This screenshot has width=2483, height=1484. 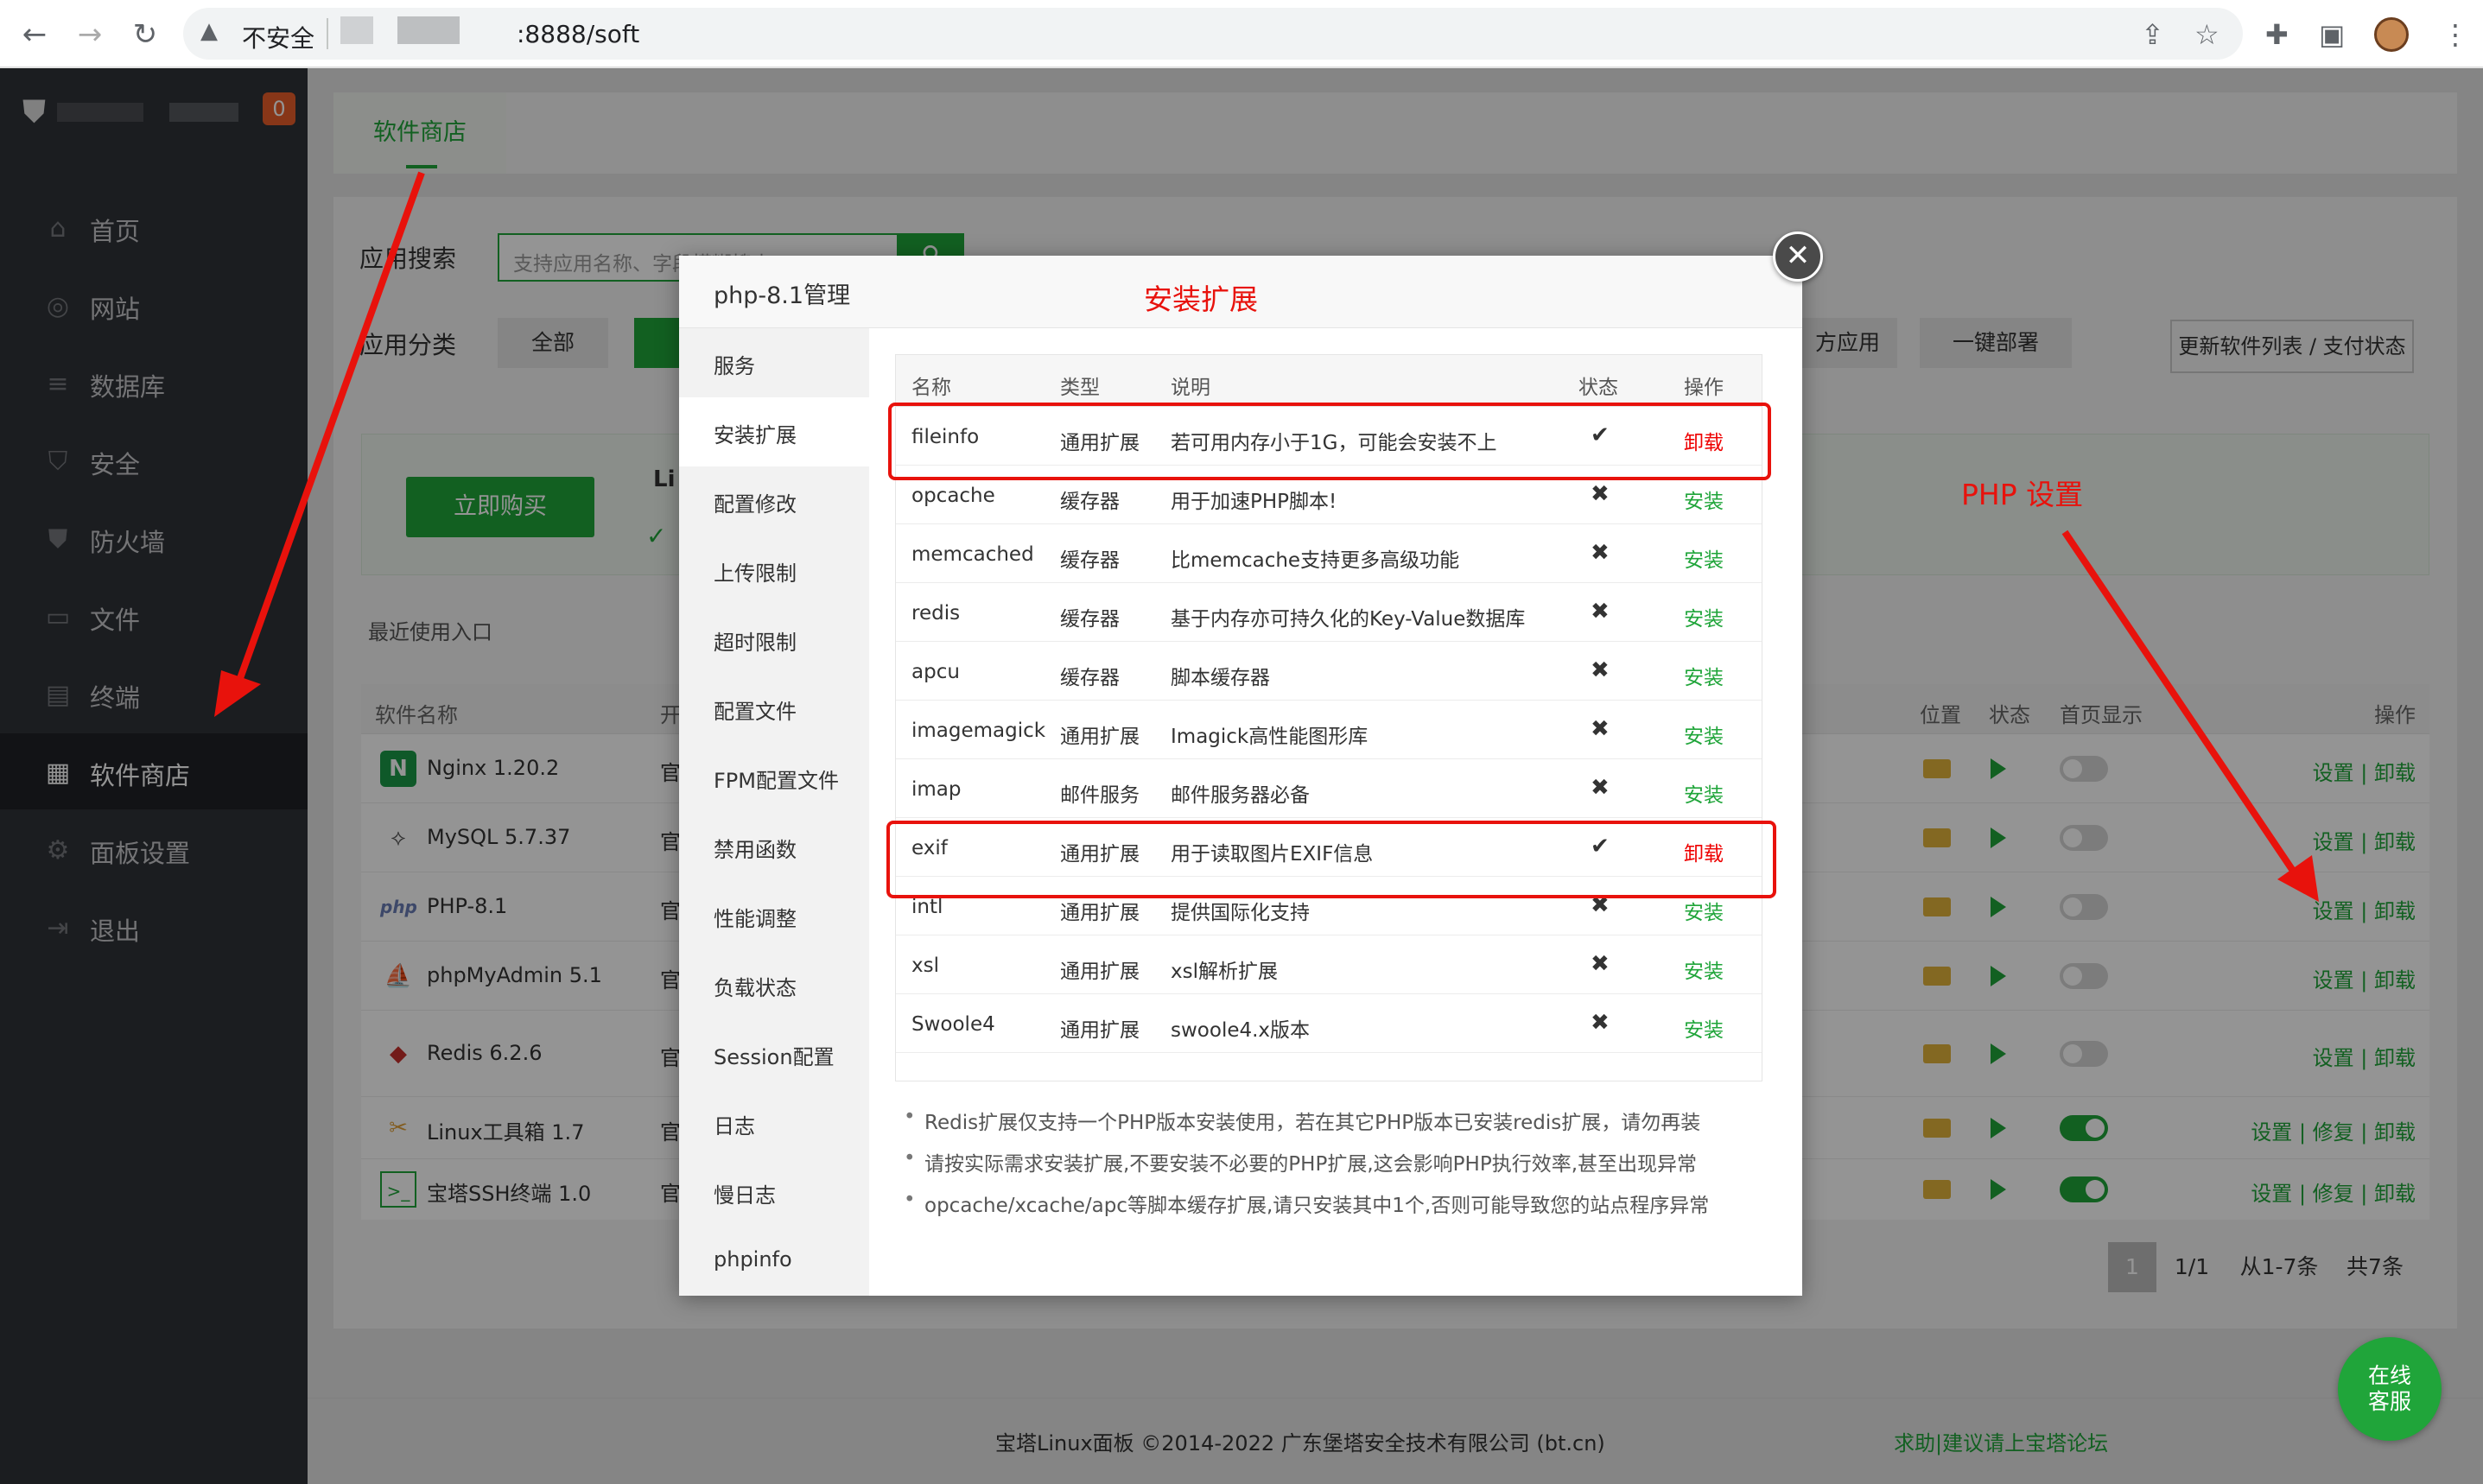 I want to click on extension-desc: 提供国际化支持, so click(x=1241, y=913).